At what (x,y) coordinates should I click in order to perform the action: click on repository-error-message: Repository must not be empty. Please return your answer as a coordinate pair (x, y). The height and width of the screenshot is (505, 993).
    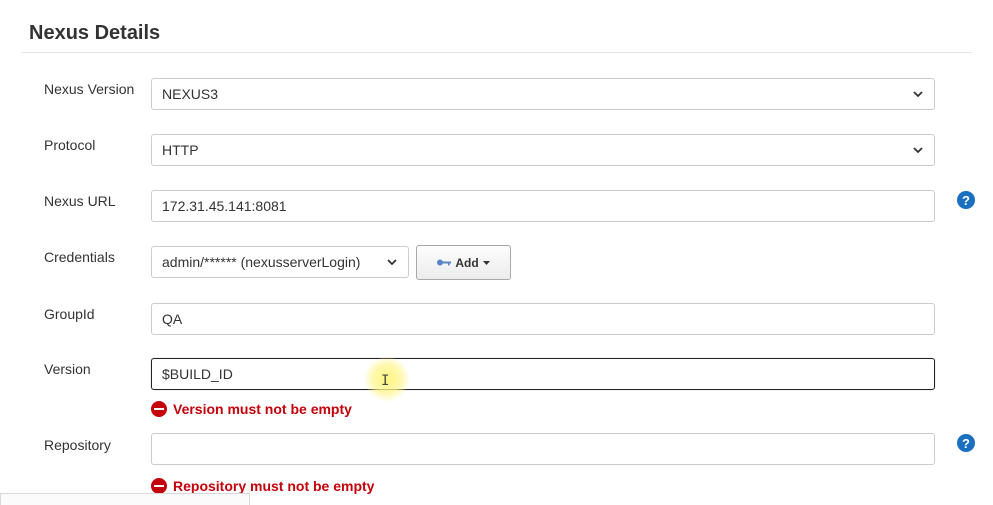
    Looking at the image, I should click on (262, 486).